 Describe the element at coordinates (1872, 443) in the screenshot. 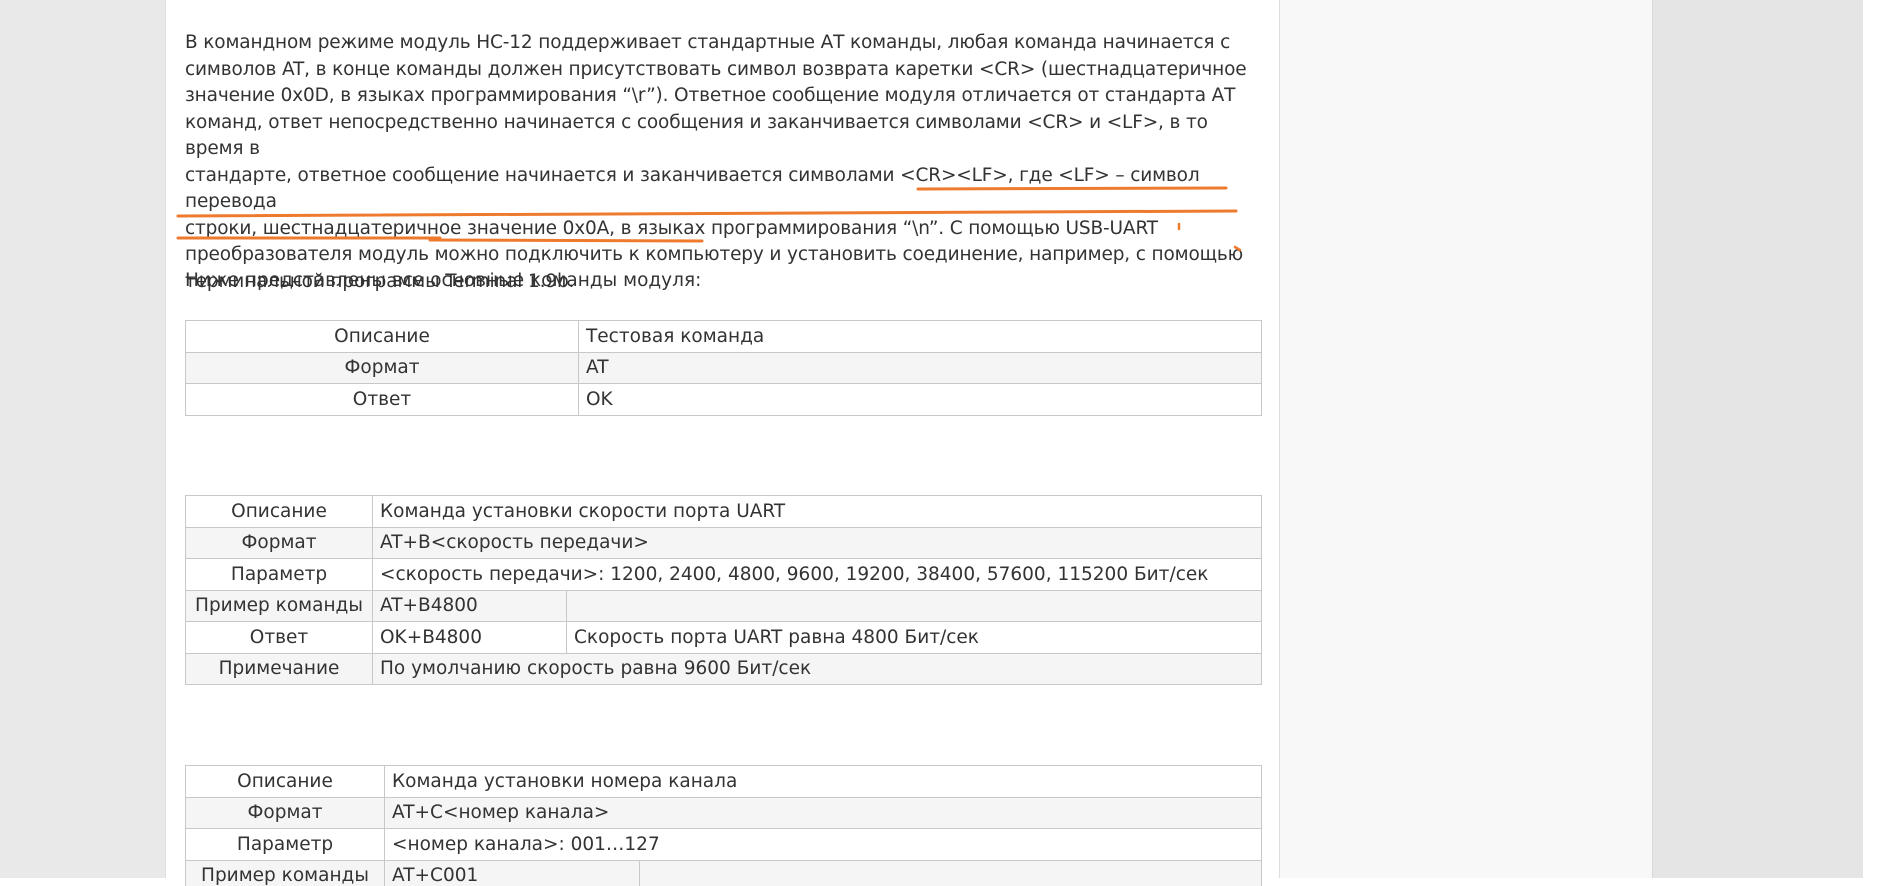

I see `window-edge` at that location.